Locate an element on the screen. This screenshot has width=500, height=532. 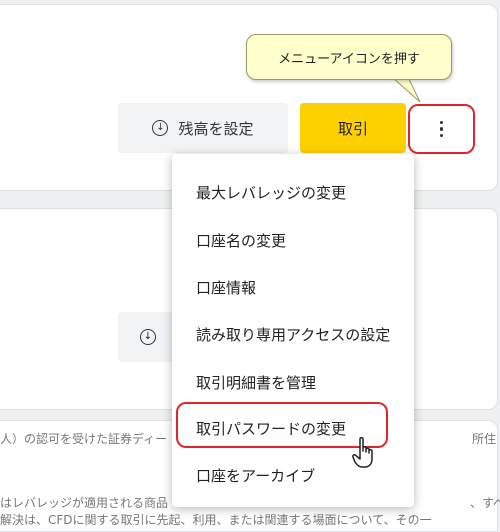
callout-tooltip: メニューアイコンを押す is located at coordinates (349, 57).